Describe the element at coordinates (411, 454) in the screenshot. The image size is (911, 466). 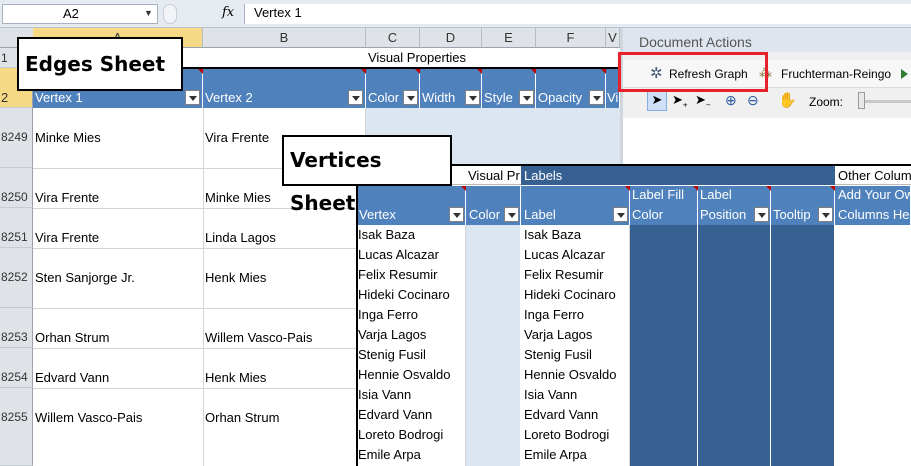
I see `list-item-vertex: Emile Arpa` at that location.